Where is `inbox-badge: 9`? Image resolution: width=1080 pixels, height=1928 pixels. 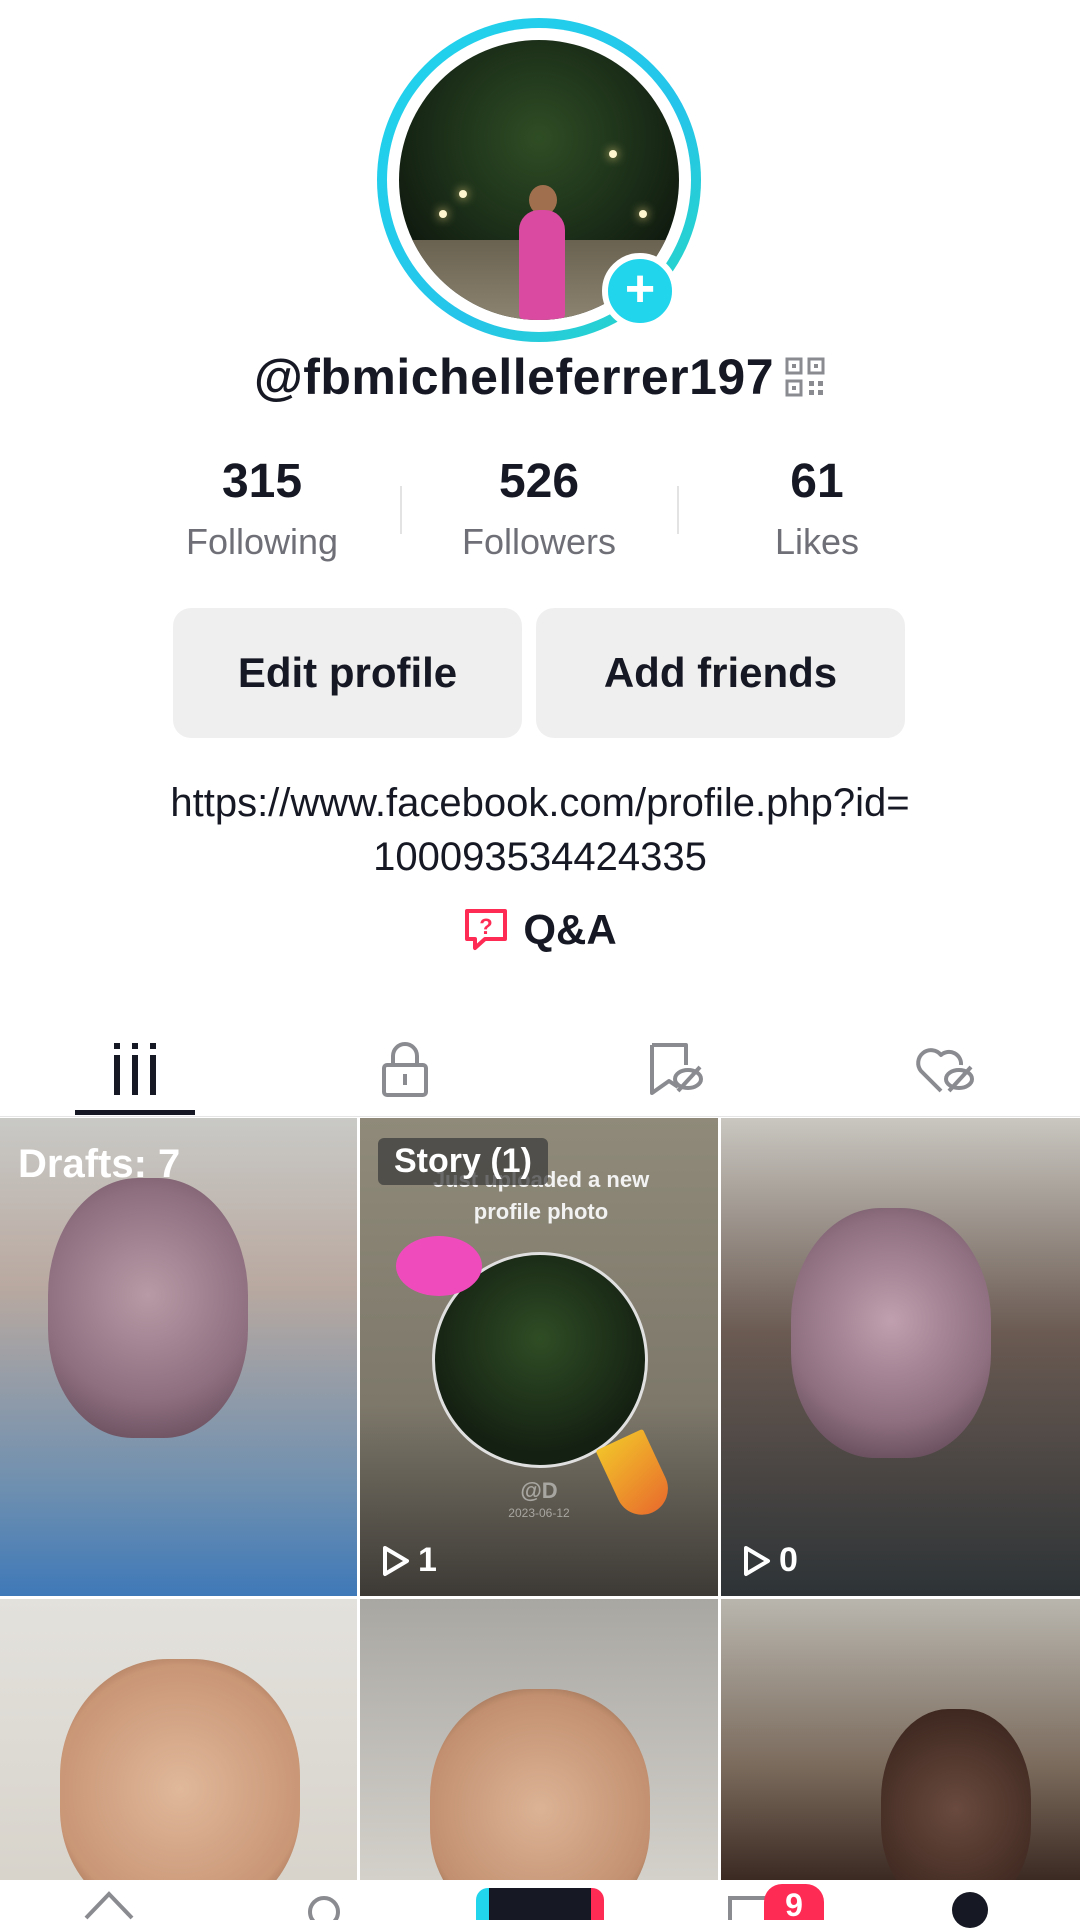
inbox-badge: 9 is located at coordinates (794, 1903).